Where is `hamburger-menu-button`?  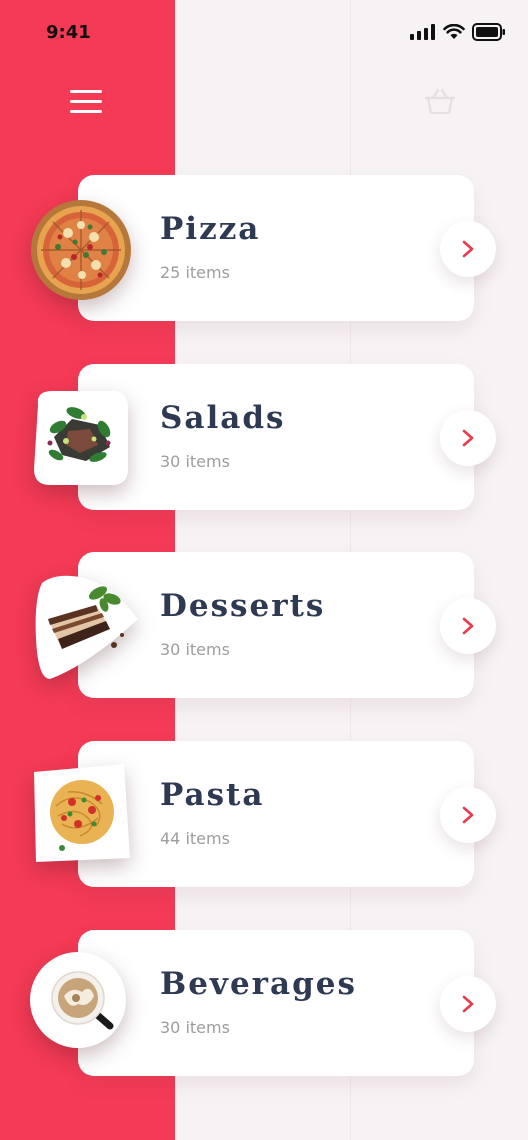
hamburger-menu-button is located at coordinates (86, 101).